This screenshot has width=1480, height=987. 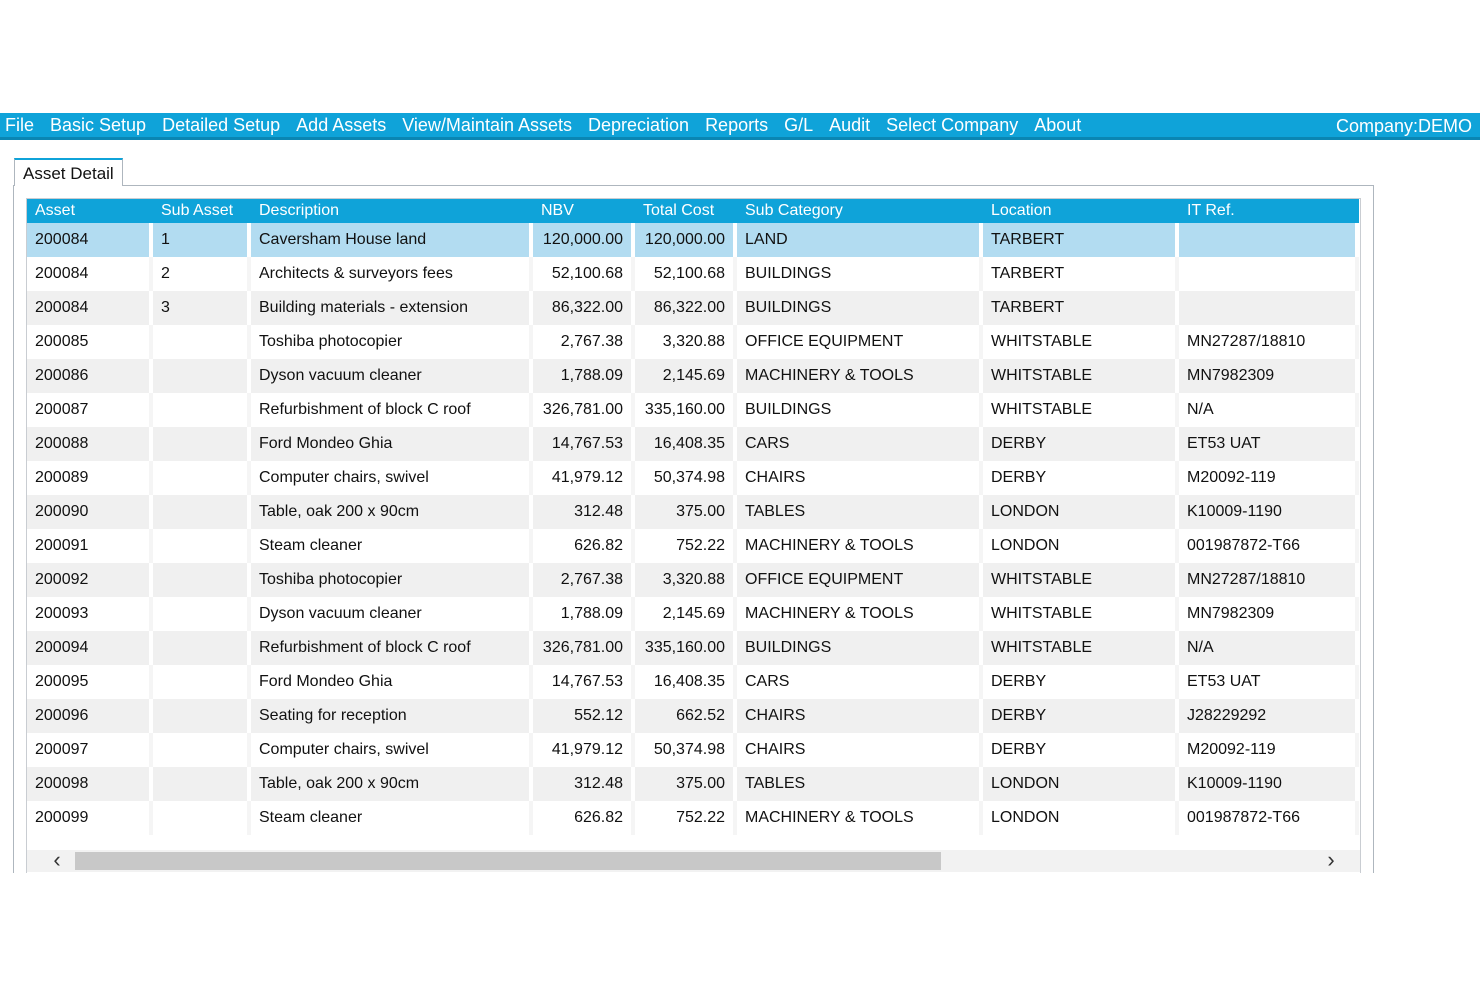 What do you see at coordinates (860, 211) in the screenshot?
I see `column-header-sub-category: Sub Category` at bounding box center [860, 211].